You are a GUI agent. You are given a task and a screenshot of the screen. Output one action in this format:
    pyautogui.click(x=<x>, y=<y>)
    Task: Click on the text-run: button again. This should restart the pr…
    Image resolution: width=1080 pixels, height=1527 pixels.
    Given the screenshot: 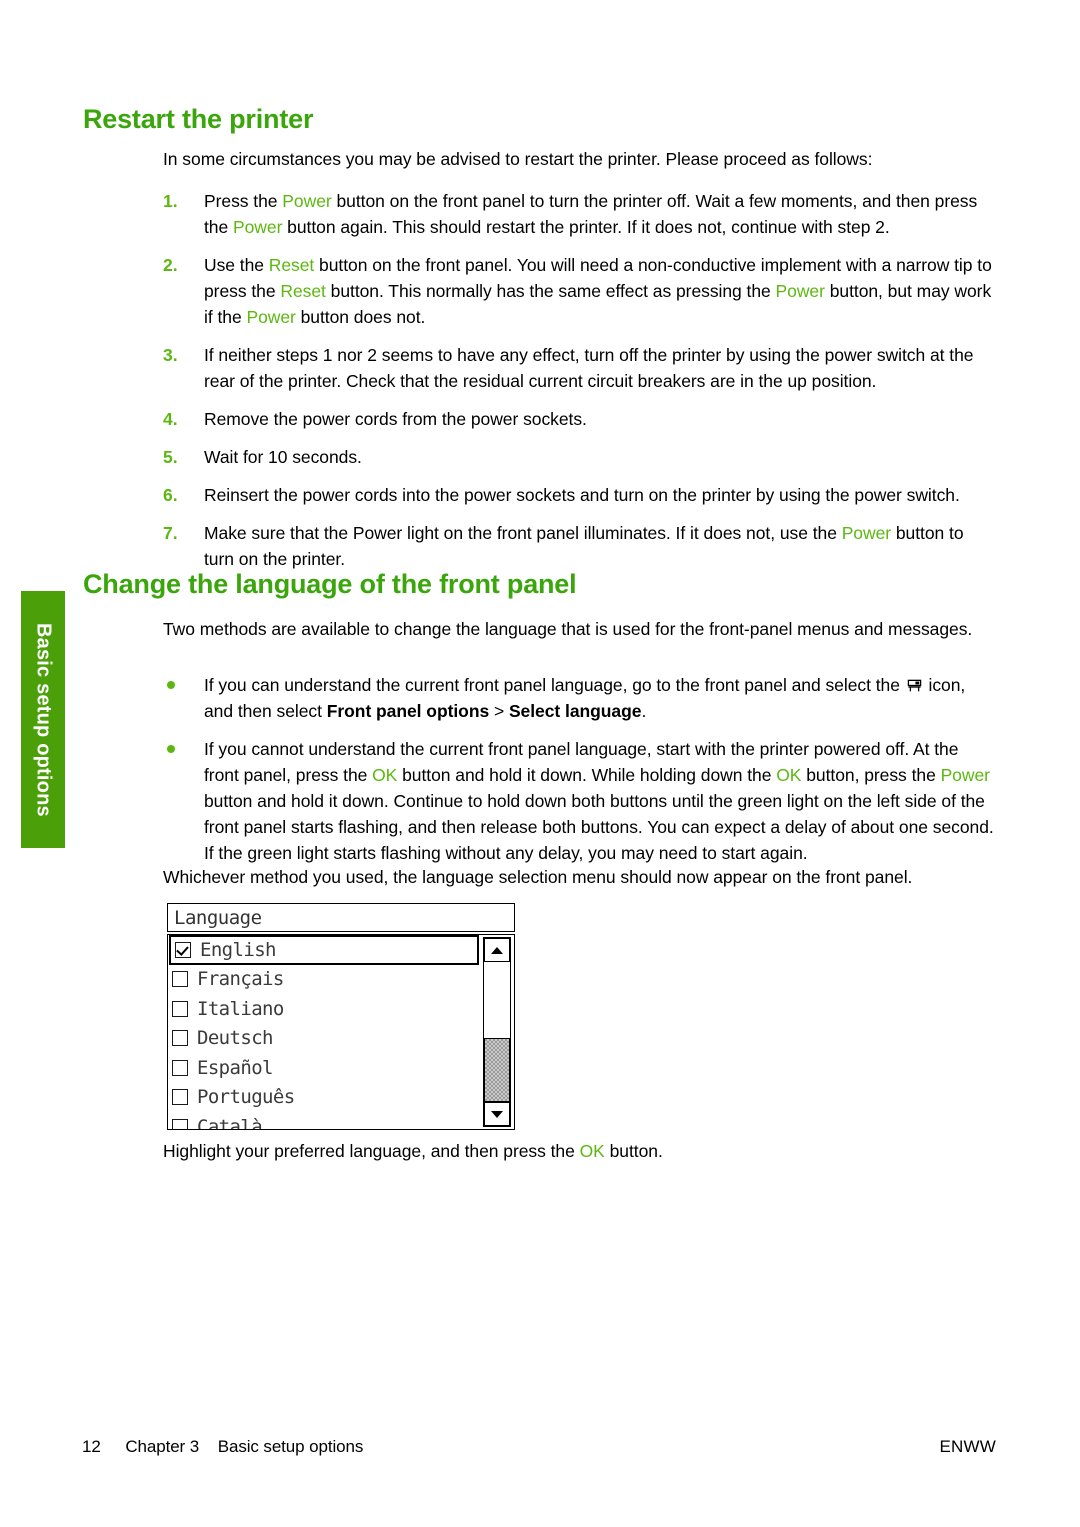 What is the action you would take?
    pyautogui.click(x=586, y=227)
    